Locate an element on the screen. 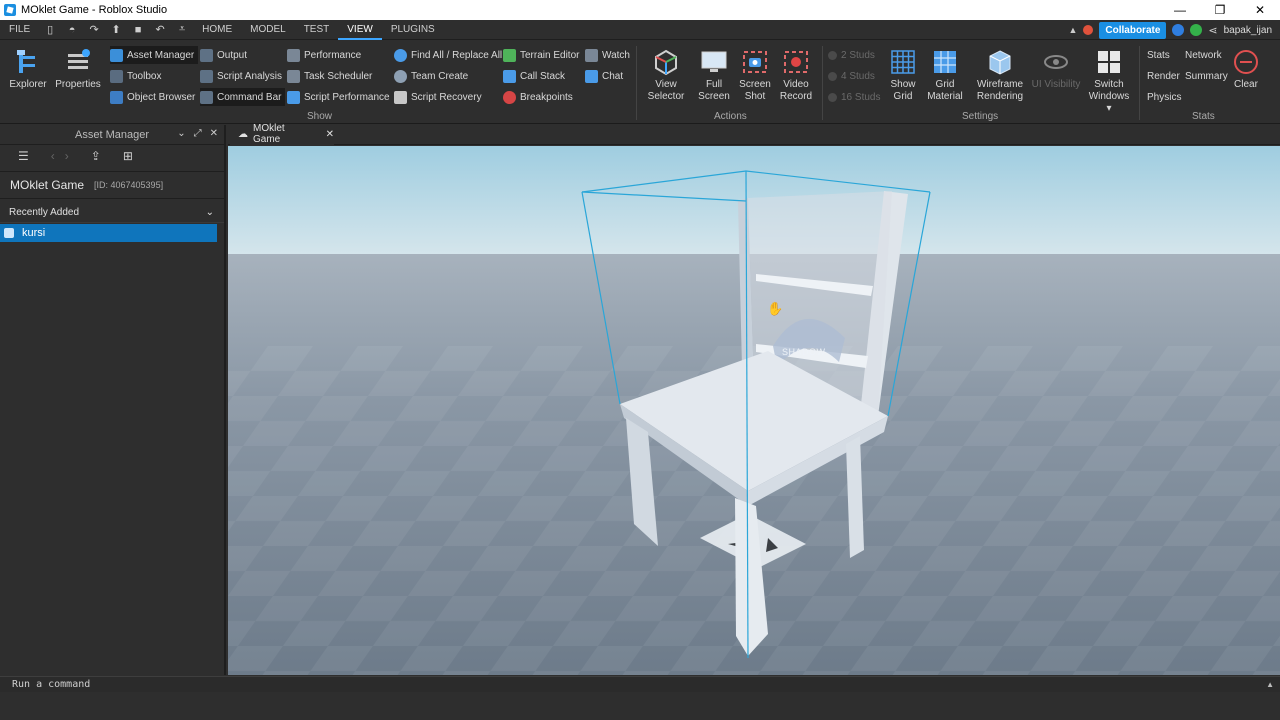 The height and width of the screenshot is (720, 1280). collaborate-button: Collaborate is located at coordinates (1133, 30).